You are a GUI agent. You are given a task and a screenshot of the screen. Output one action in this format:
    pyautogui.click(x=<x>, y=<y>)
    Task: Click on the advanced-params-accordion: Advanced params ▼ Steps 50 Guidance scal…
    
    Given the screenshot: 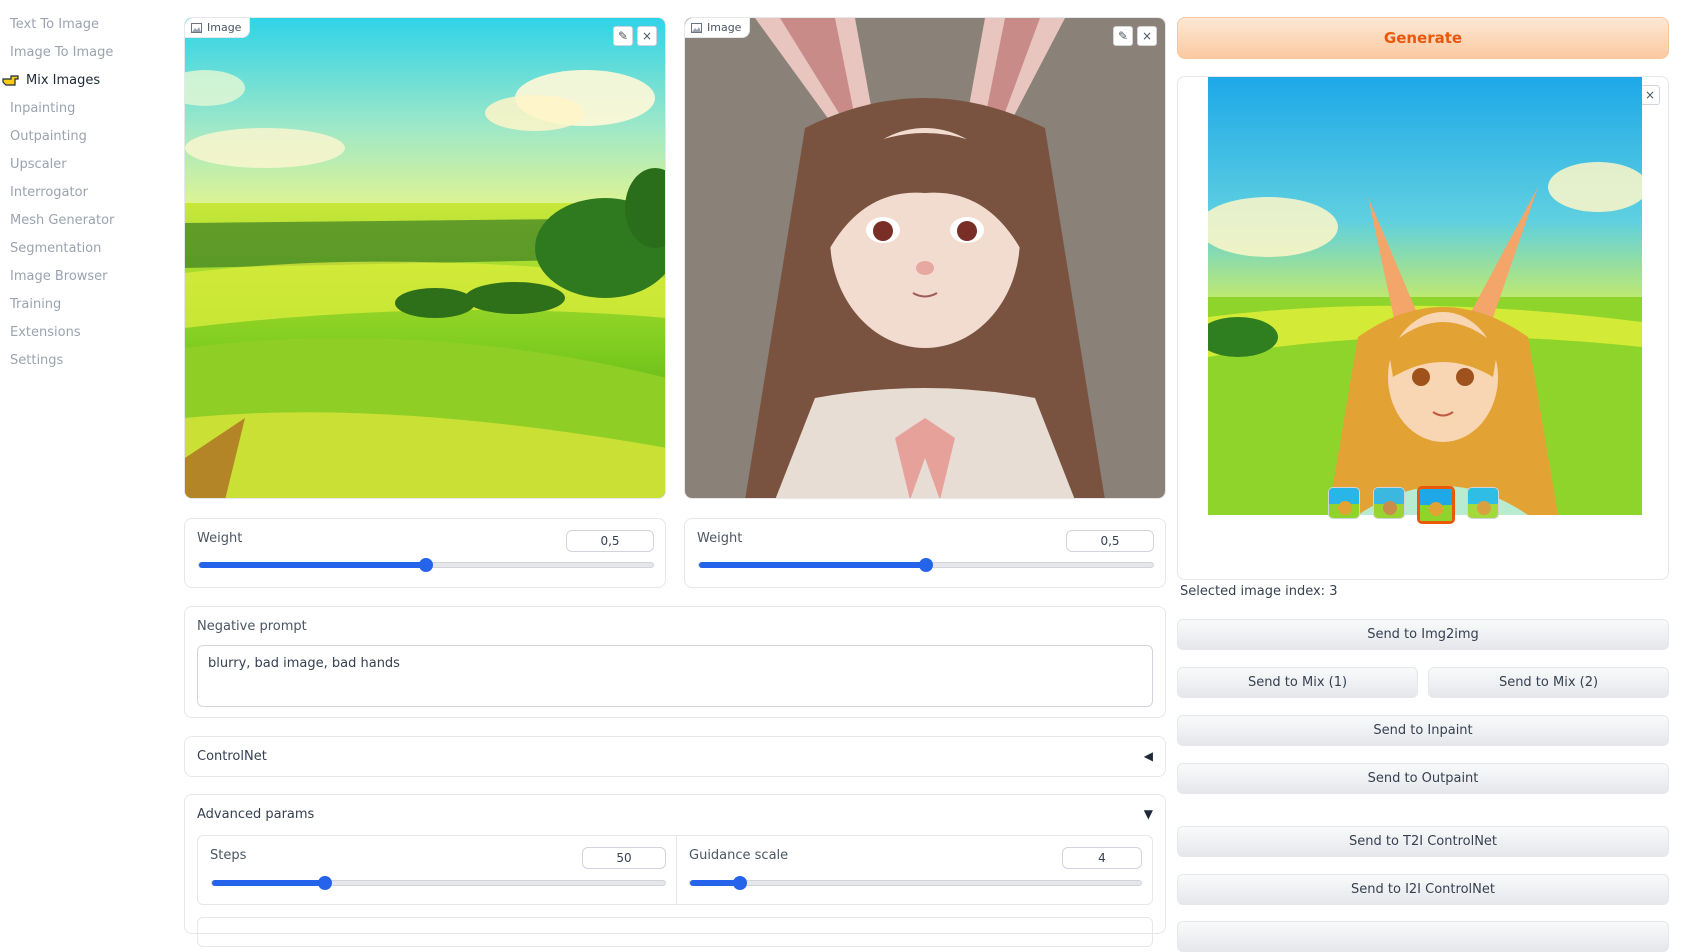 What is the action you would take?
    pyautogui.click(x=675, y=870)
    